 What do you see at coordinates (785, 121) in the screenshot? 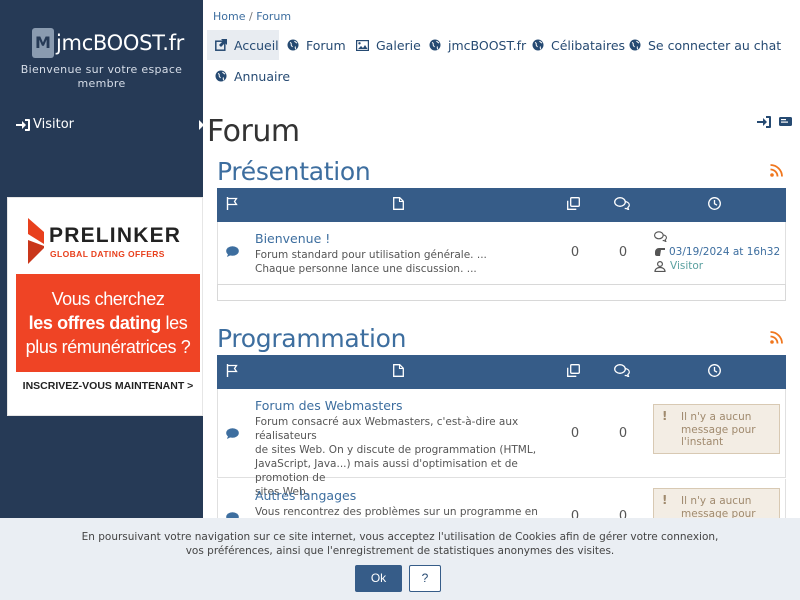
I see `id-card-icon` at bounding box center [785, 121].